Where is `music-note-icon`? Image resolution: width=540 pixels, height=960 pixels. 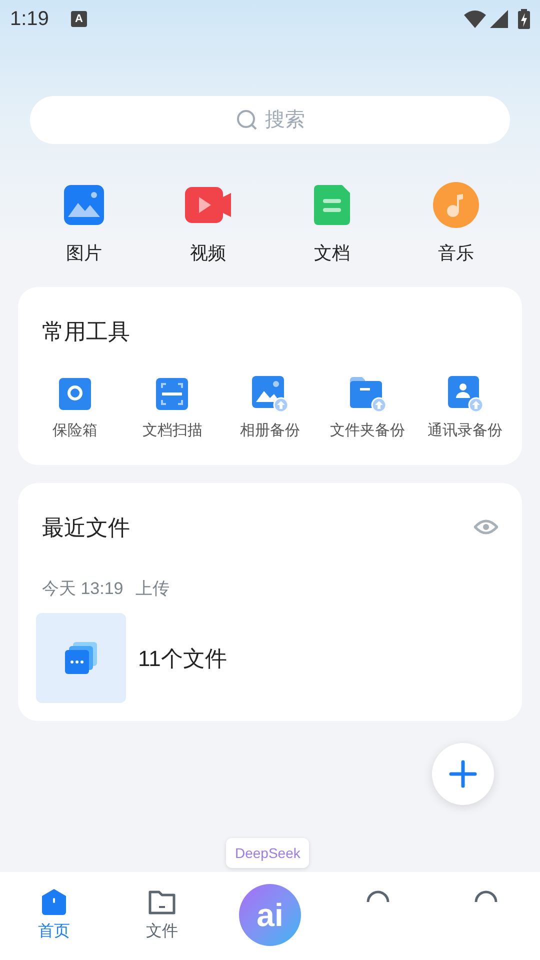
music-note-icon is located at coordinates (456, 205).